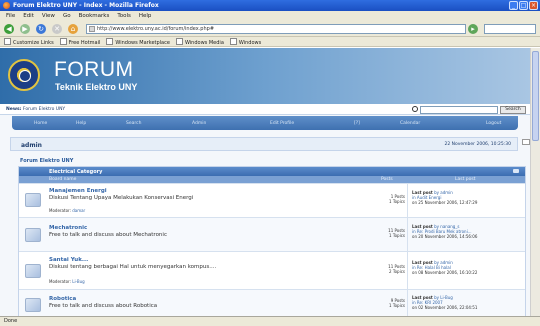 This screenshot has width=540, height=326. What do you see at coordinates (57, 29) in the screenshot?
I see `stop-icon: ✕` at bounding box center [57, 29].